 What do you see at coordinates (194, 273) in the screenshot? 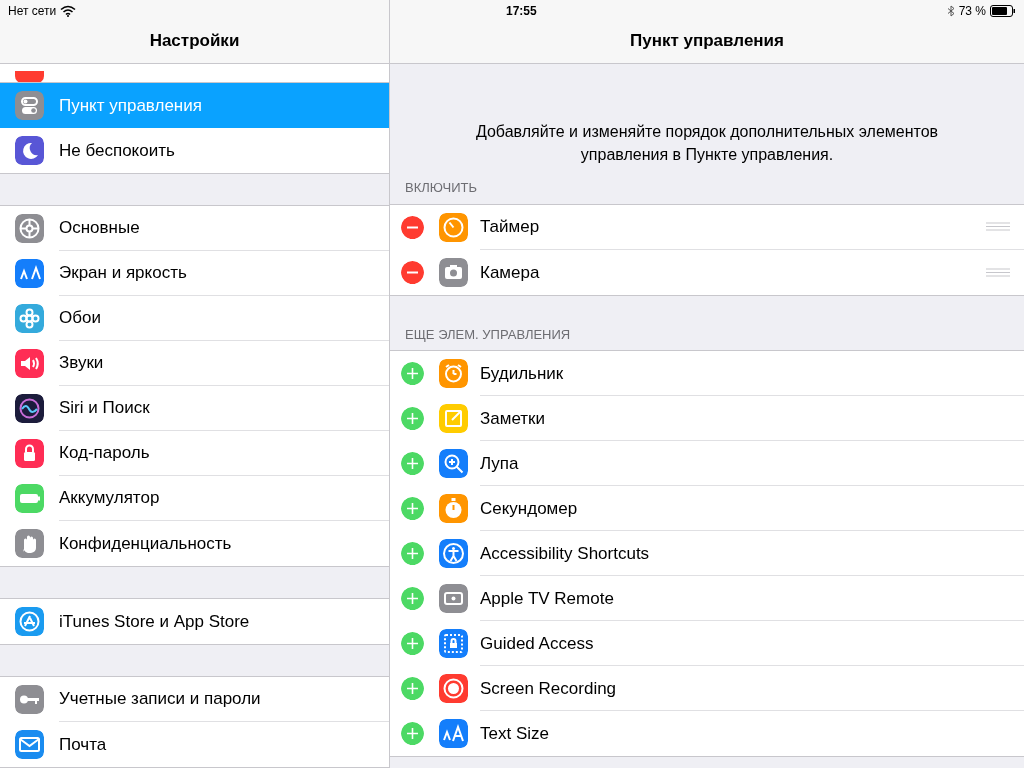
I see `settings-item: Экран и яркость` at bounding box center [194, 273].